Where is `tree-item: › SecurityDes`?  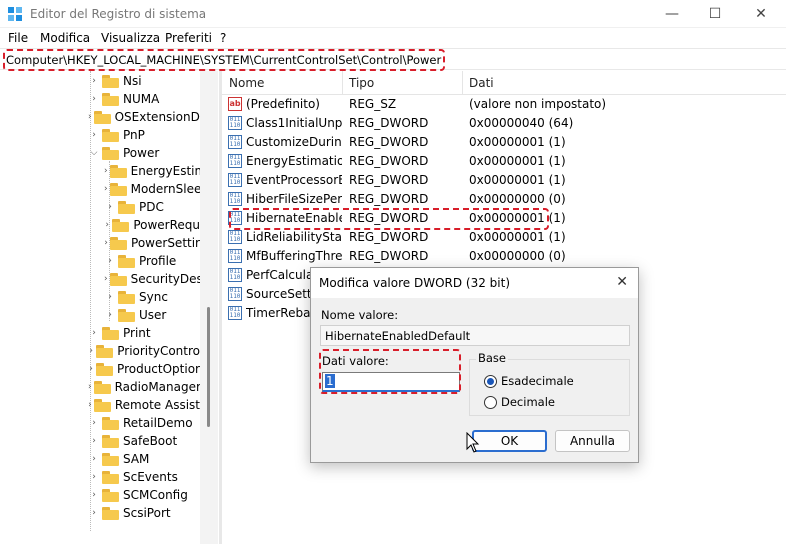
tree-item: › SecurityDes is located at coordinates (152, 279).